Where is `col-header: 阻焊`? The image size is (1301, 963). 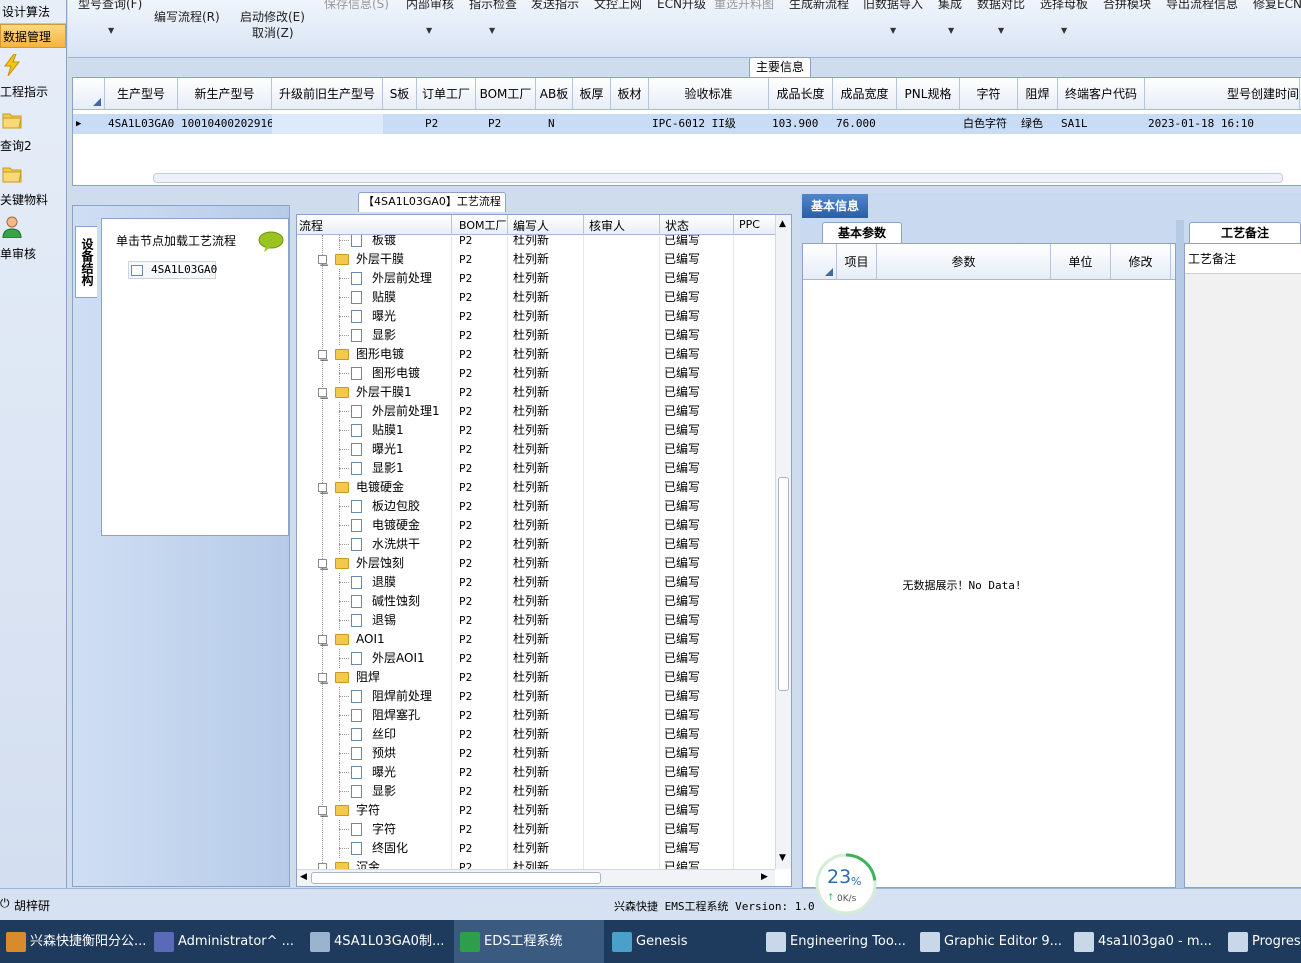
col-header: 阻焊 is located at coordinates (1038, 93).